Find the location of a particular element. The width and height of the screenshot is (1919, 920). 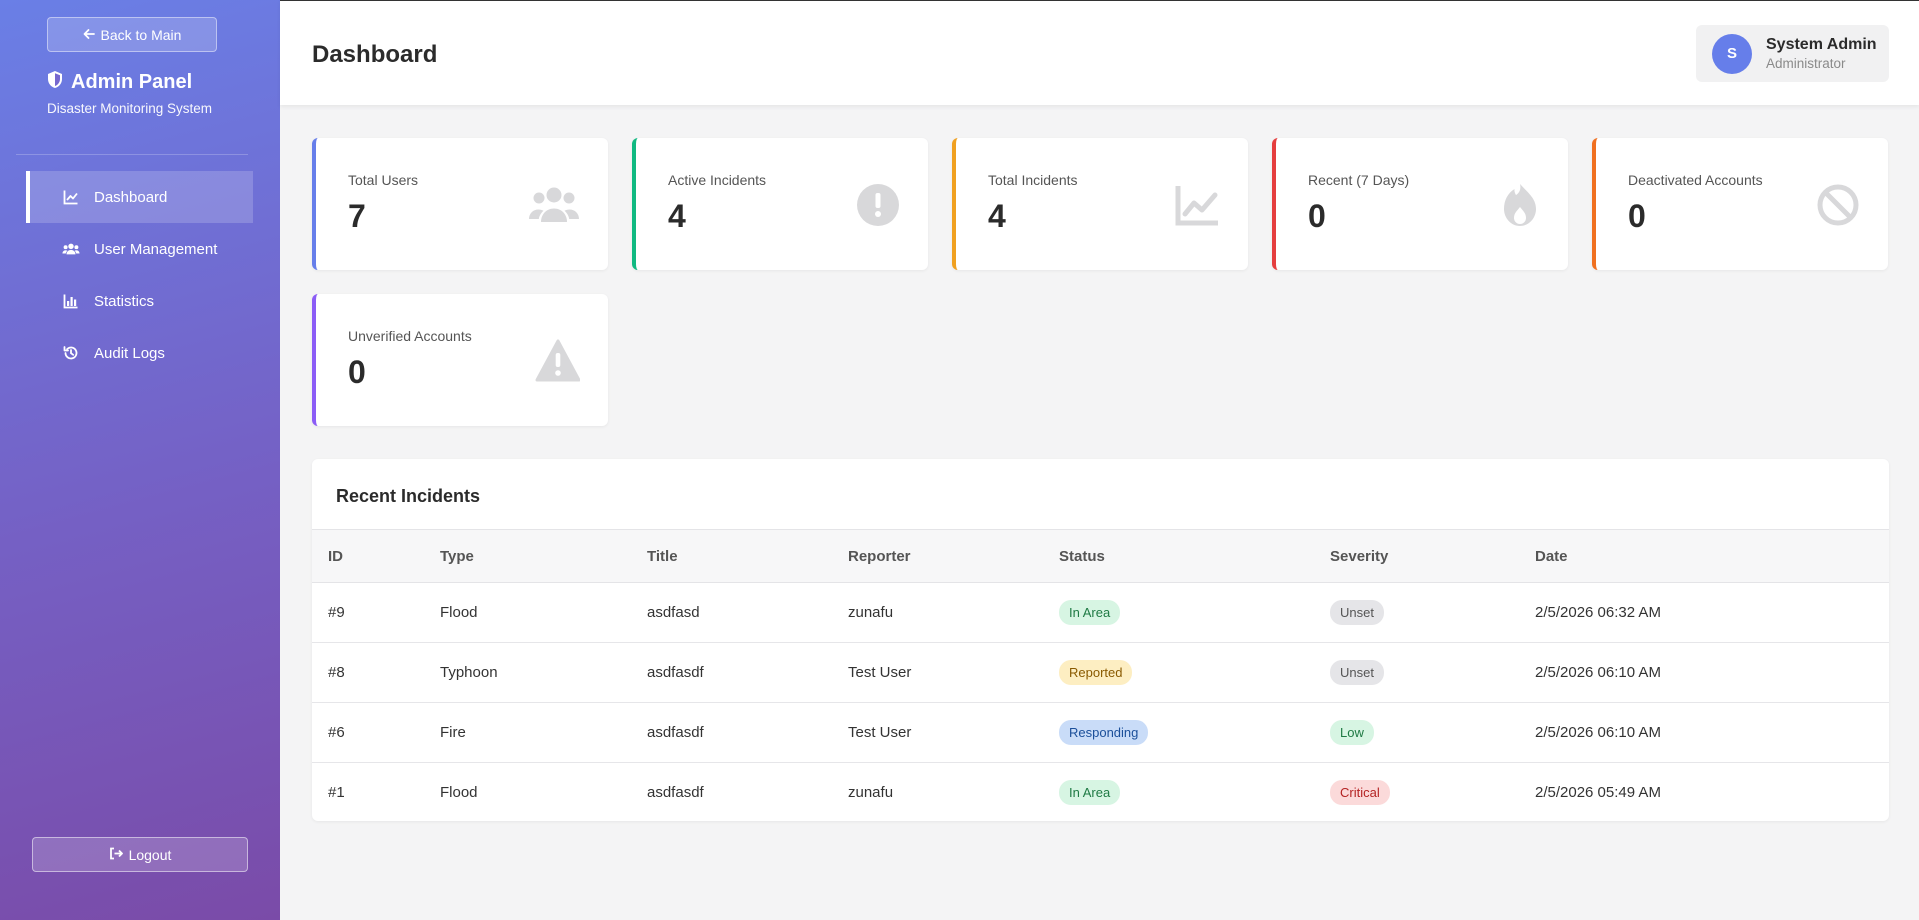

sidebar-divider is located at coordinates (132, 154).